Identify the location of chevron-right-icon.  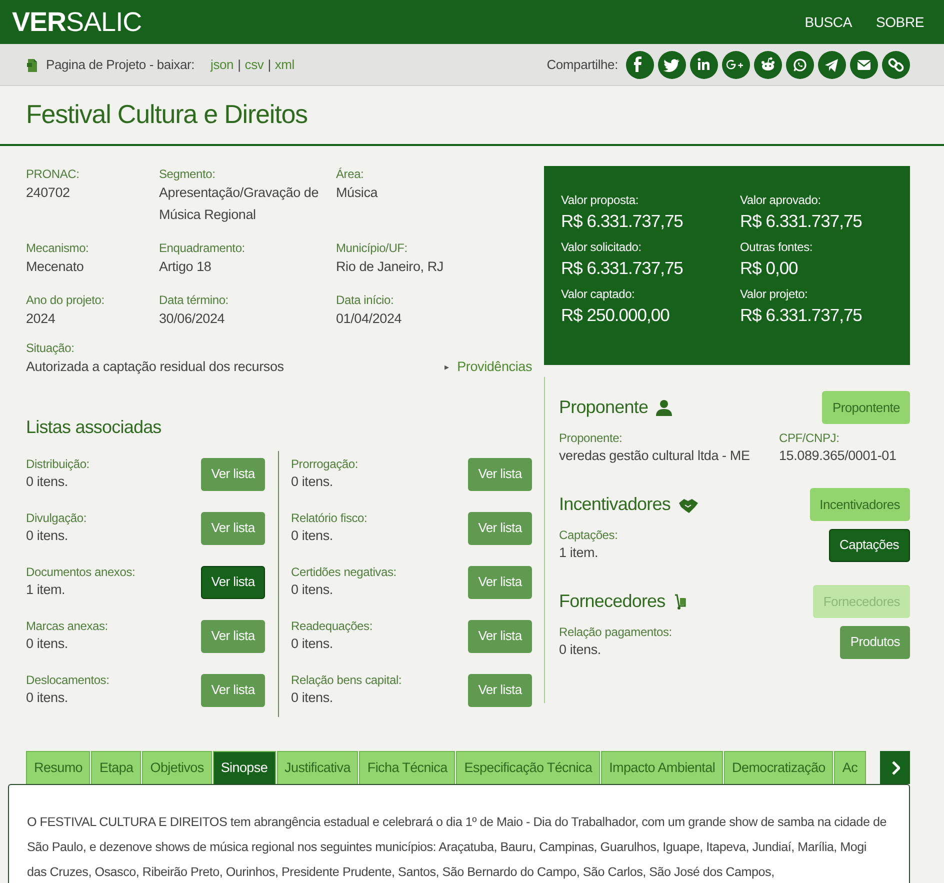
(895, 767).